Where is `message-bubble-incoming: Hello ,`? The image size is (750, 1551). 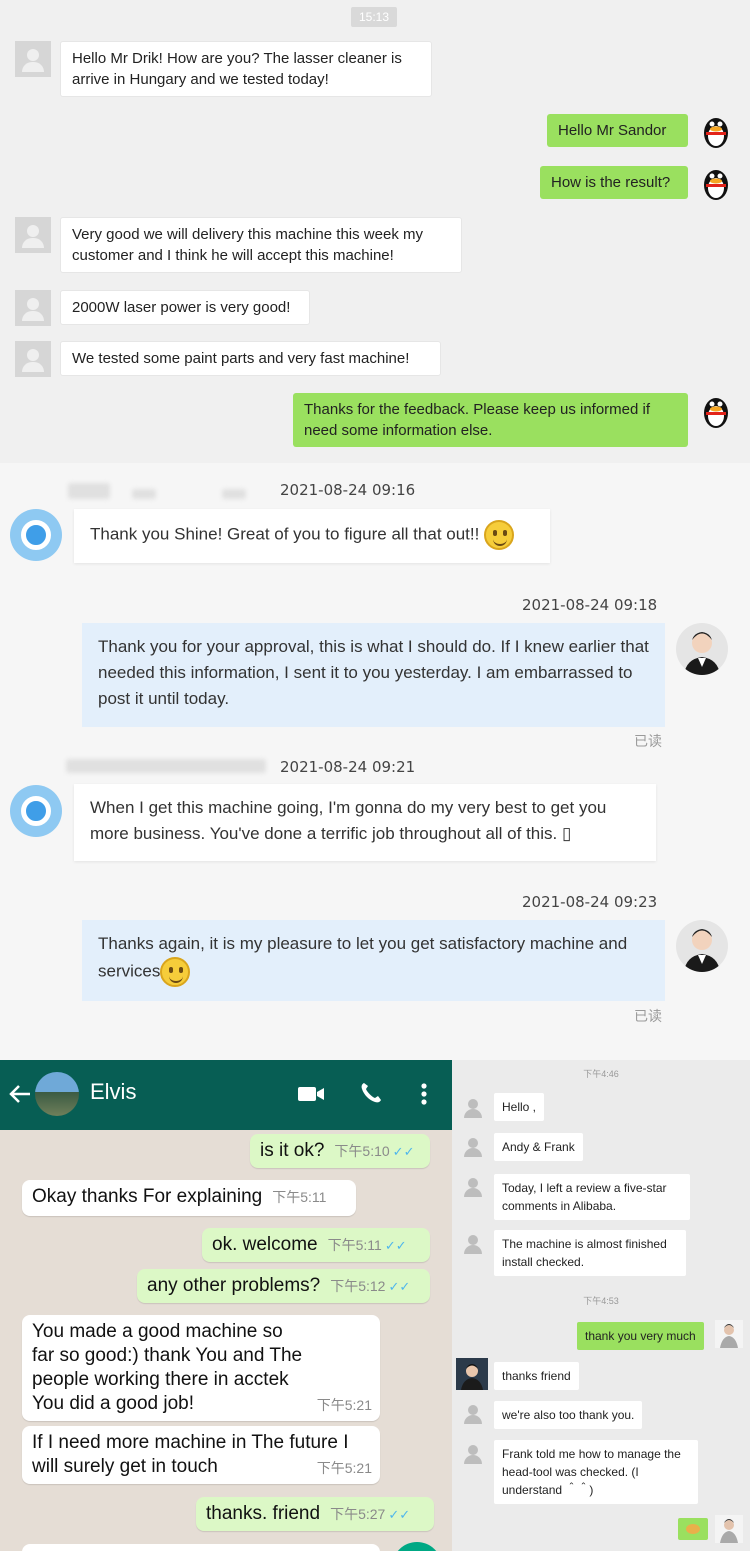
message-bubble-incoming: Hello , is located at coordinates (519, 1107).